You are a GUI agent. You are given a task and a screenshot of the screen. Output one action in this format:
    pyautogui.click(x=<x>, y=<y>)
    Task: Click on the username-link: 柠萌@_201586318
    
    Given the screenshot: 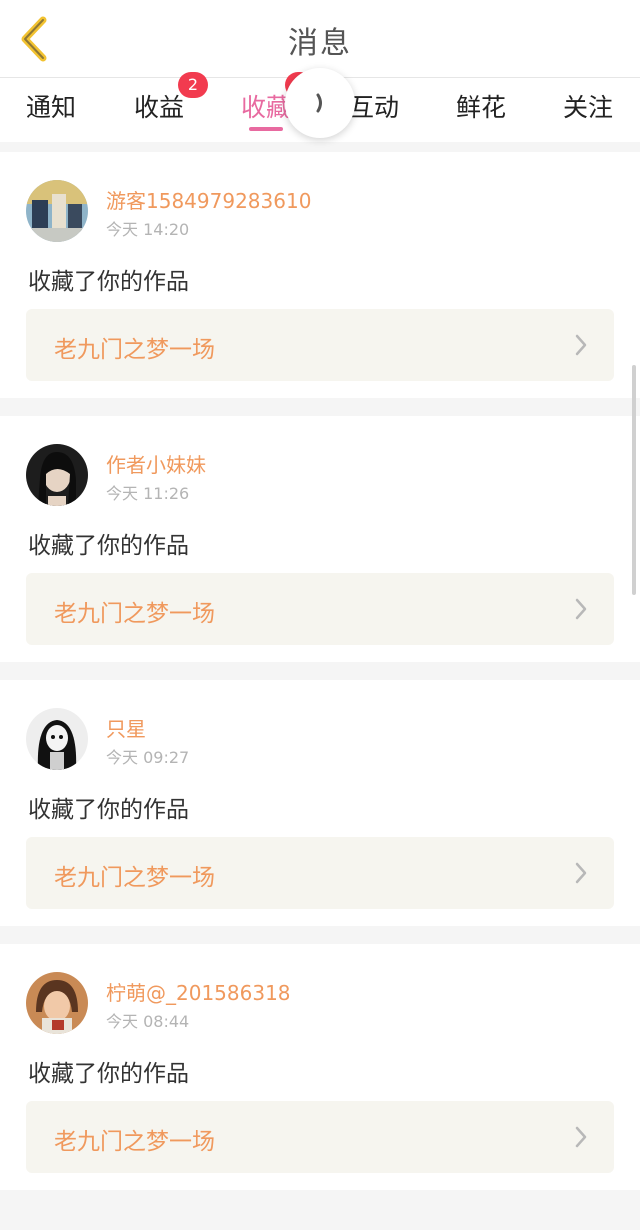 What is the action you would take?
    pyautogui.click(x=198, y=991)
    